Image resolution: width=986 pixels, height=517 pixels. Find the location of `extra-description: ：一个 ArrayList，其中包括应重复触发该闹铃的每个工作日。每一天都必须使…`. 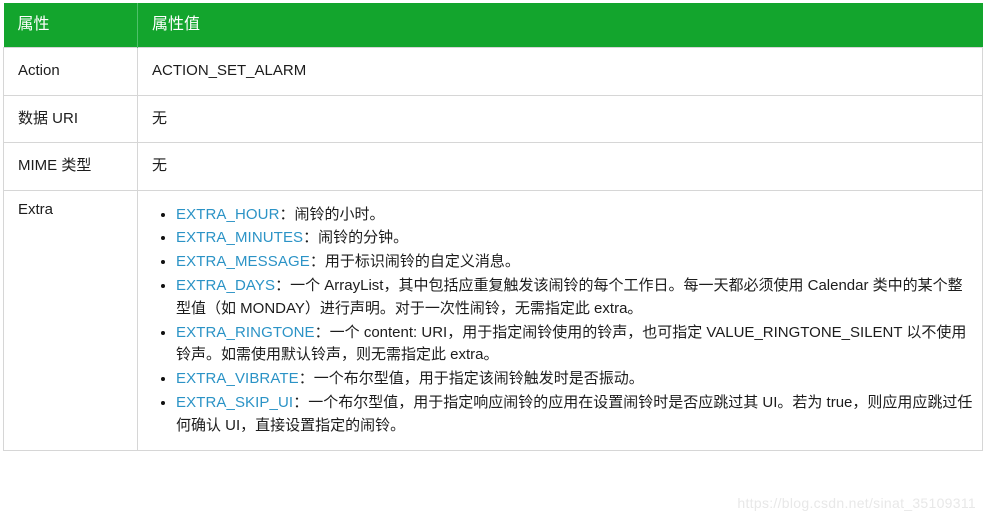

extra-description: ：一个 ArrayList，其中包括应重复触发该闹铃的每个工作日。每一天都必须使… is located at coordinates (569, 297).